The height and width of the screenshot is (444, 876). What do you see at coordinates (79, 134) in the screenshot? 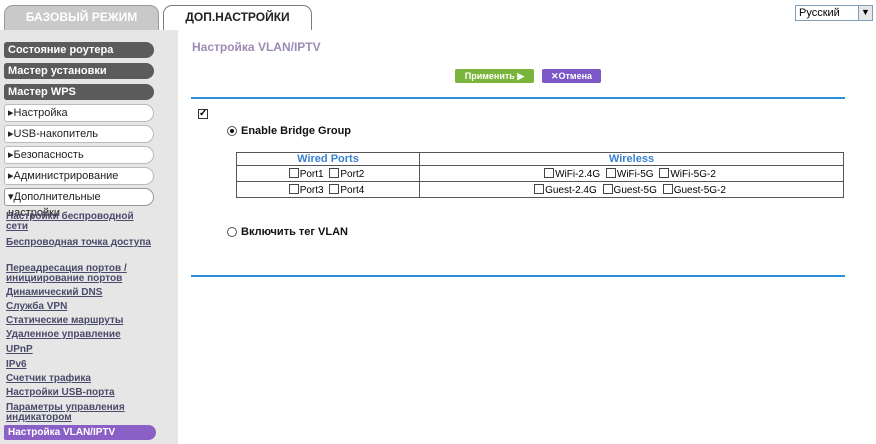
I see `sidebar-item-usb-storage: ▸USB-накопитель` at bounding box center [79, 134].